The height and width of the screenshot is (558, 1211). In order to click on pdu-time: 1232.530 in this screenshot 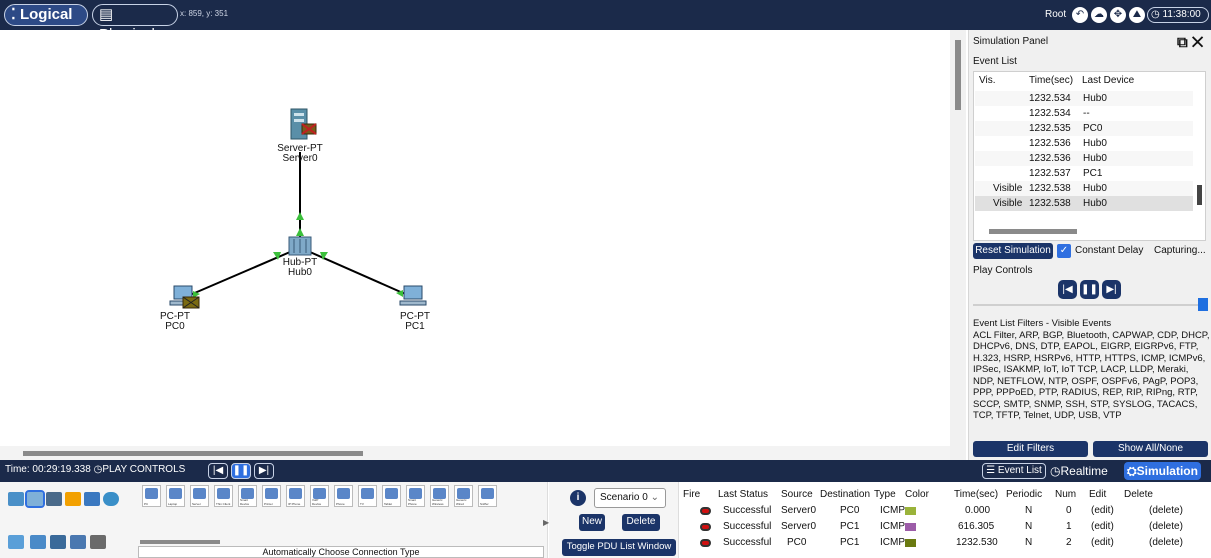, I will do `click(977, 542)`.